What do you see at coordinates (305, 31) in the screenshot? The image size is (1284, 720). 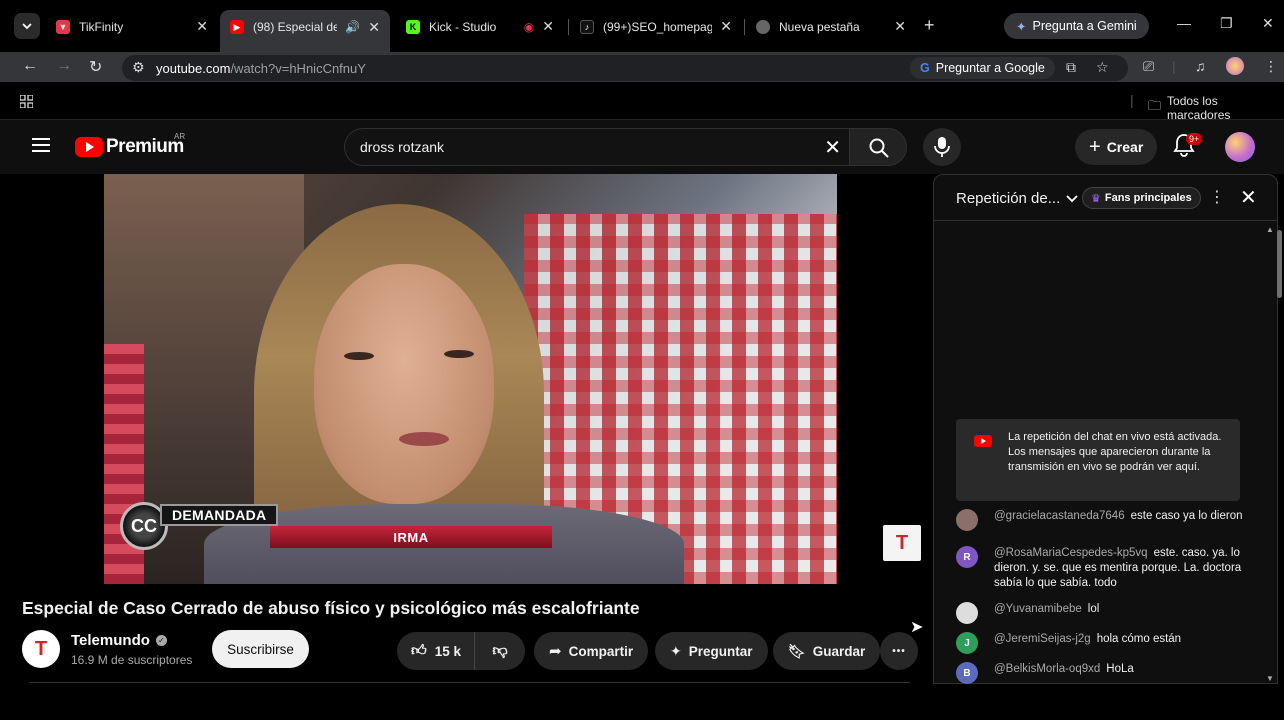 I see `tab-youtube-active: ▶ (98) Especial de C 🔊 ✕` at bounding box center [305, 31].